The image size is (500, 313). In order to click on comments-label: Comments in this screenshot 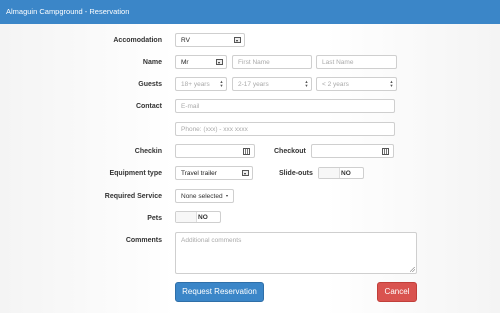, I will do `click(143, 240)`.